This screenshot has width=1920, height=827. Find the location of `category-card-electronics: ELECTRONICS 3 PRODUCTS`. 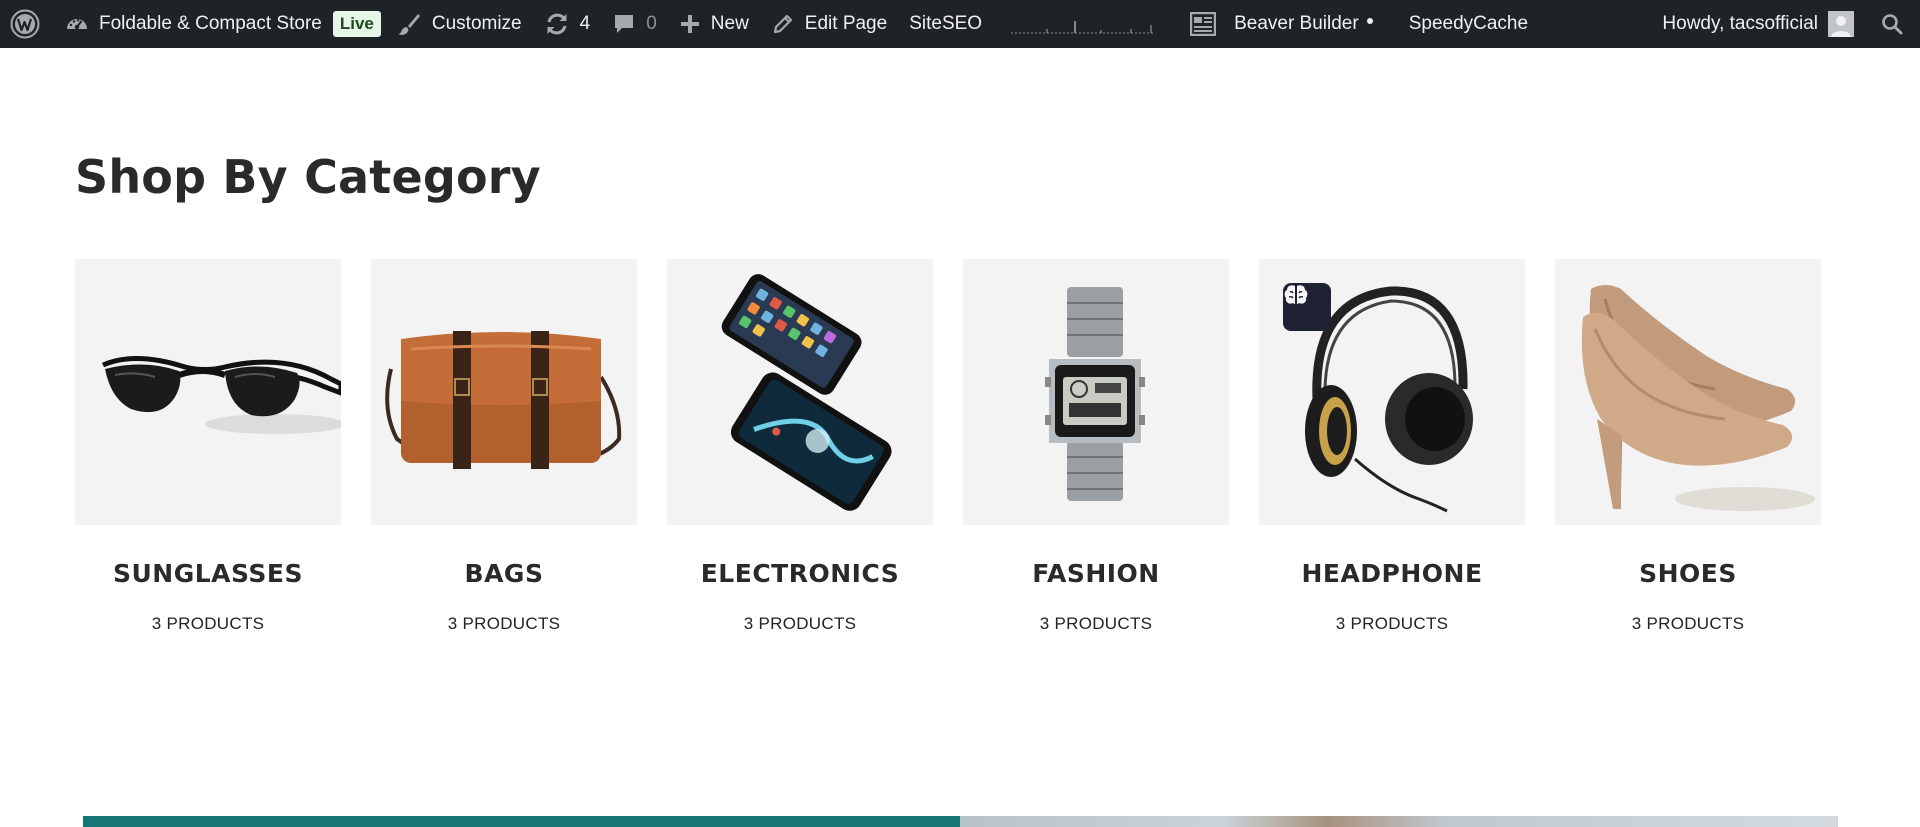

category-card-electronics: ELECTRONICS 3 PRODUCTS is located at coordinates (800, 446).